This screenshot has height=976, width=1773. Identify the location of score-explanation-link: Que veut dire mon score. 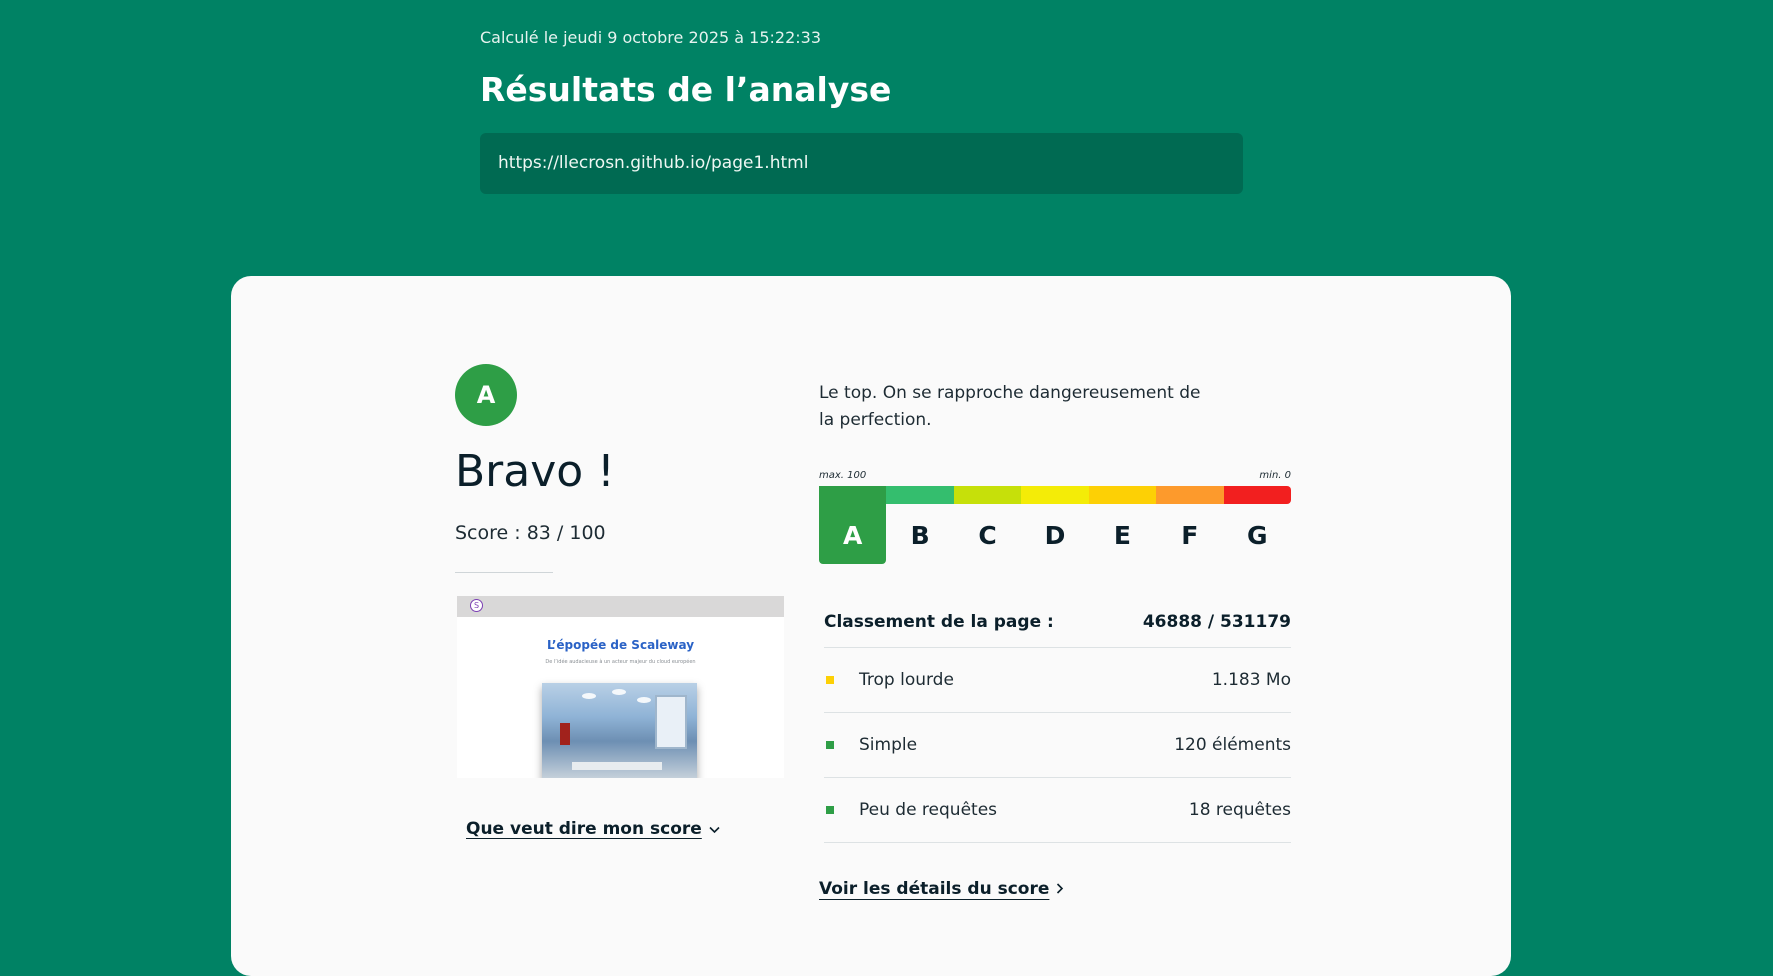
(593, 829).